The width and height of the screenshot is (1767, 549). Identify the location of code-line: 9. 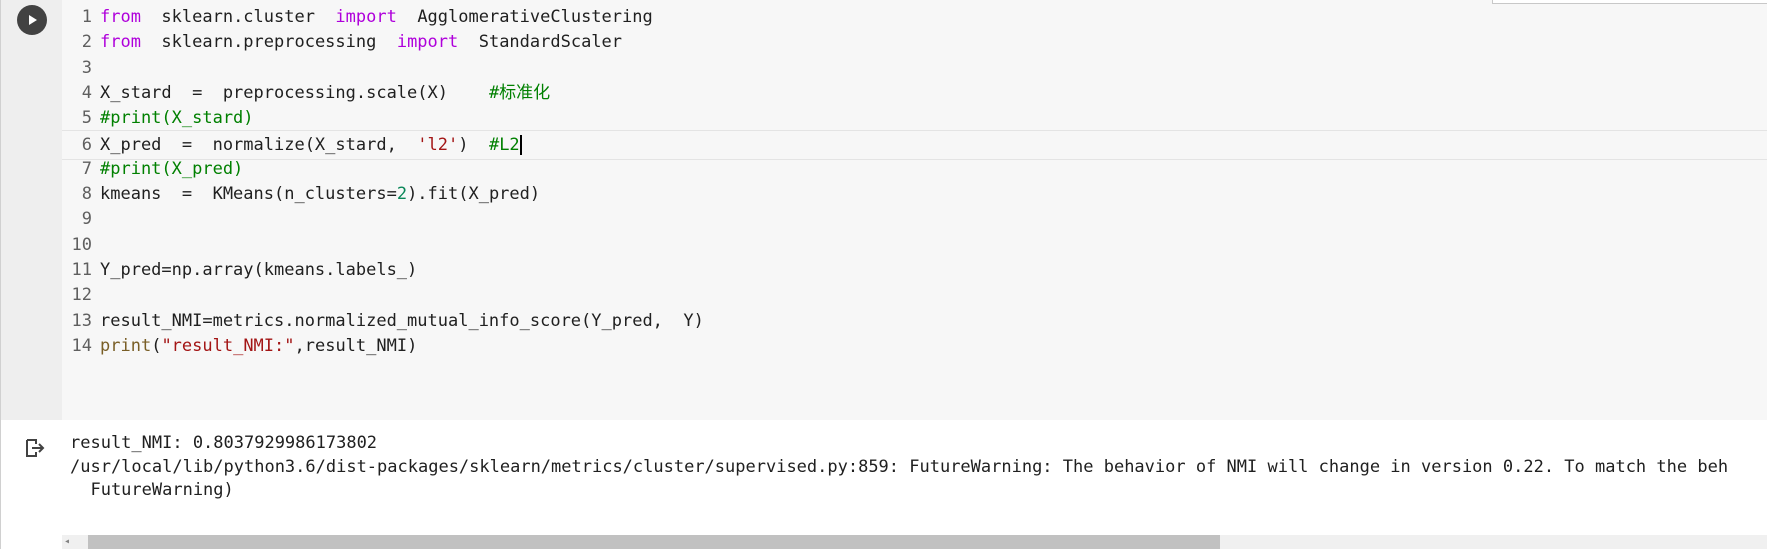
(914, 219).